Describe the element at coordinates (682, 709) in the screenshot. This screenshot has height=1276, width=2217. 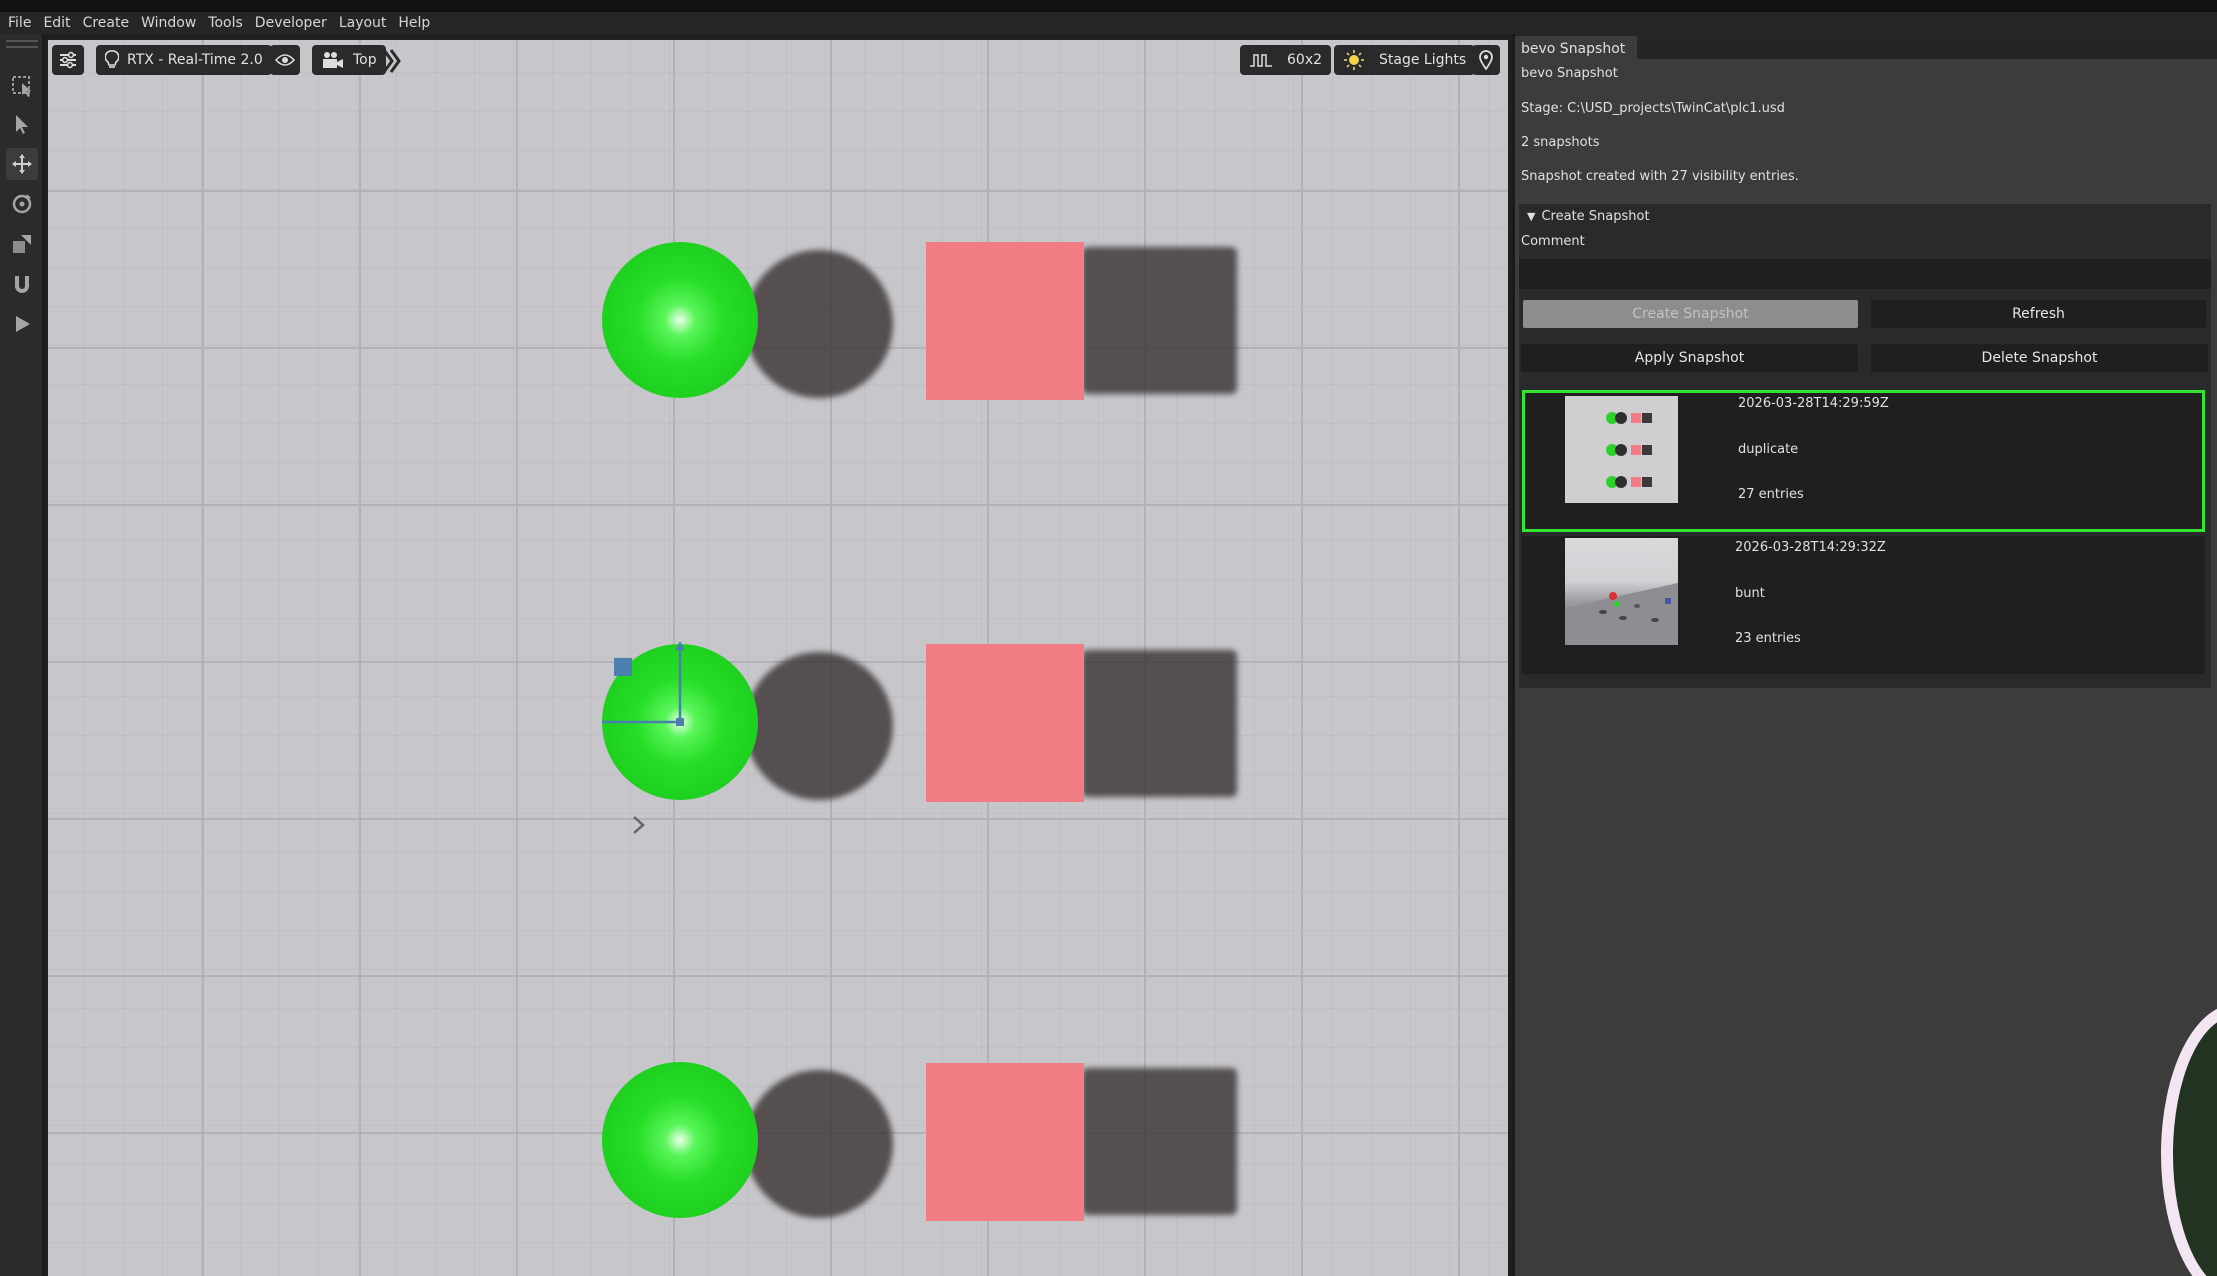
I see `move-gizmo` at that location.